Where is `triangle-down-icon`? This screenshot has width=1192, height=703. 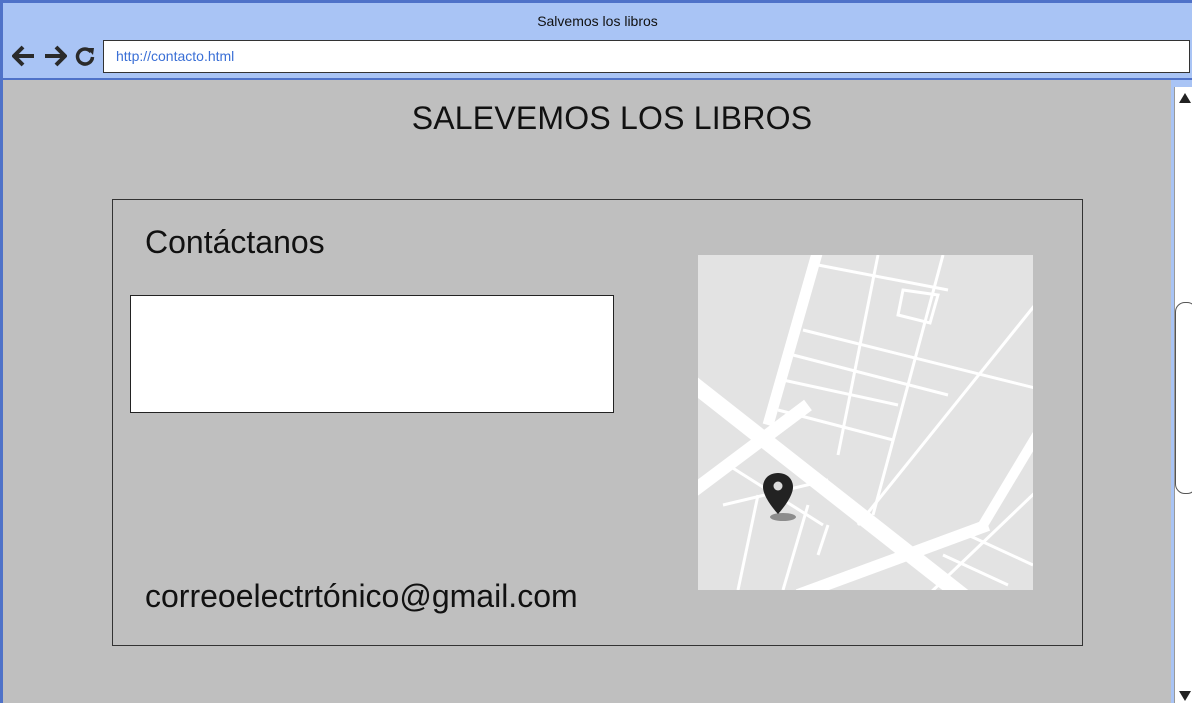 triangle-down-icon is located at coordinates (1185, 696).